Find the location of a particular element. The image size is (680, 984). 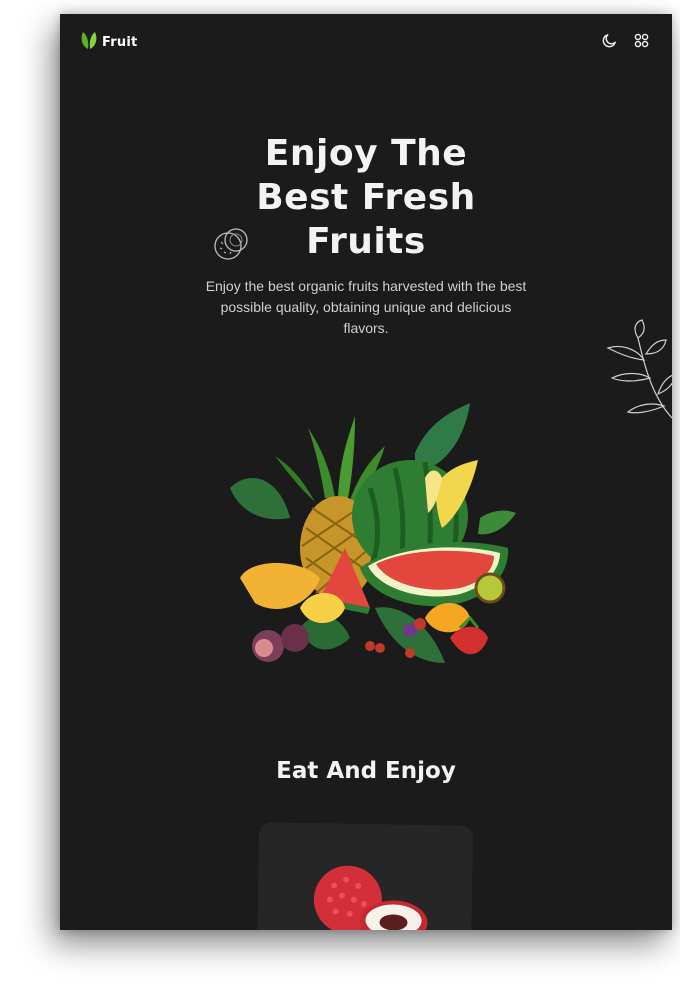

product-card is located at coordinates (365, 876).